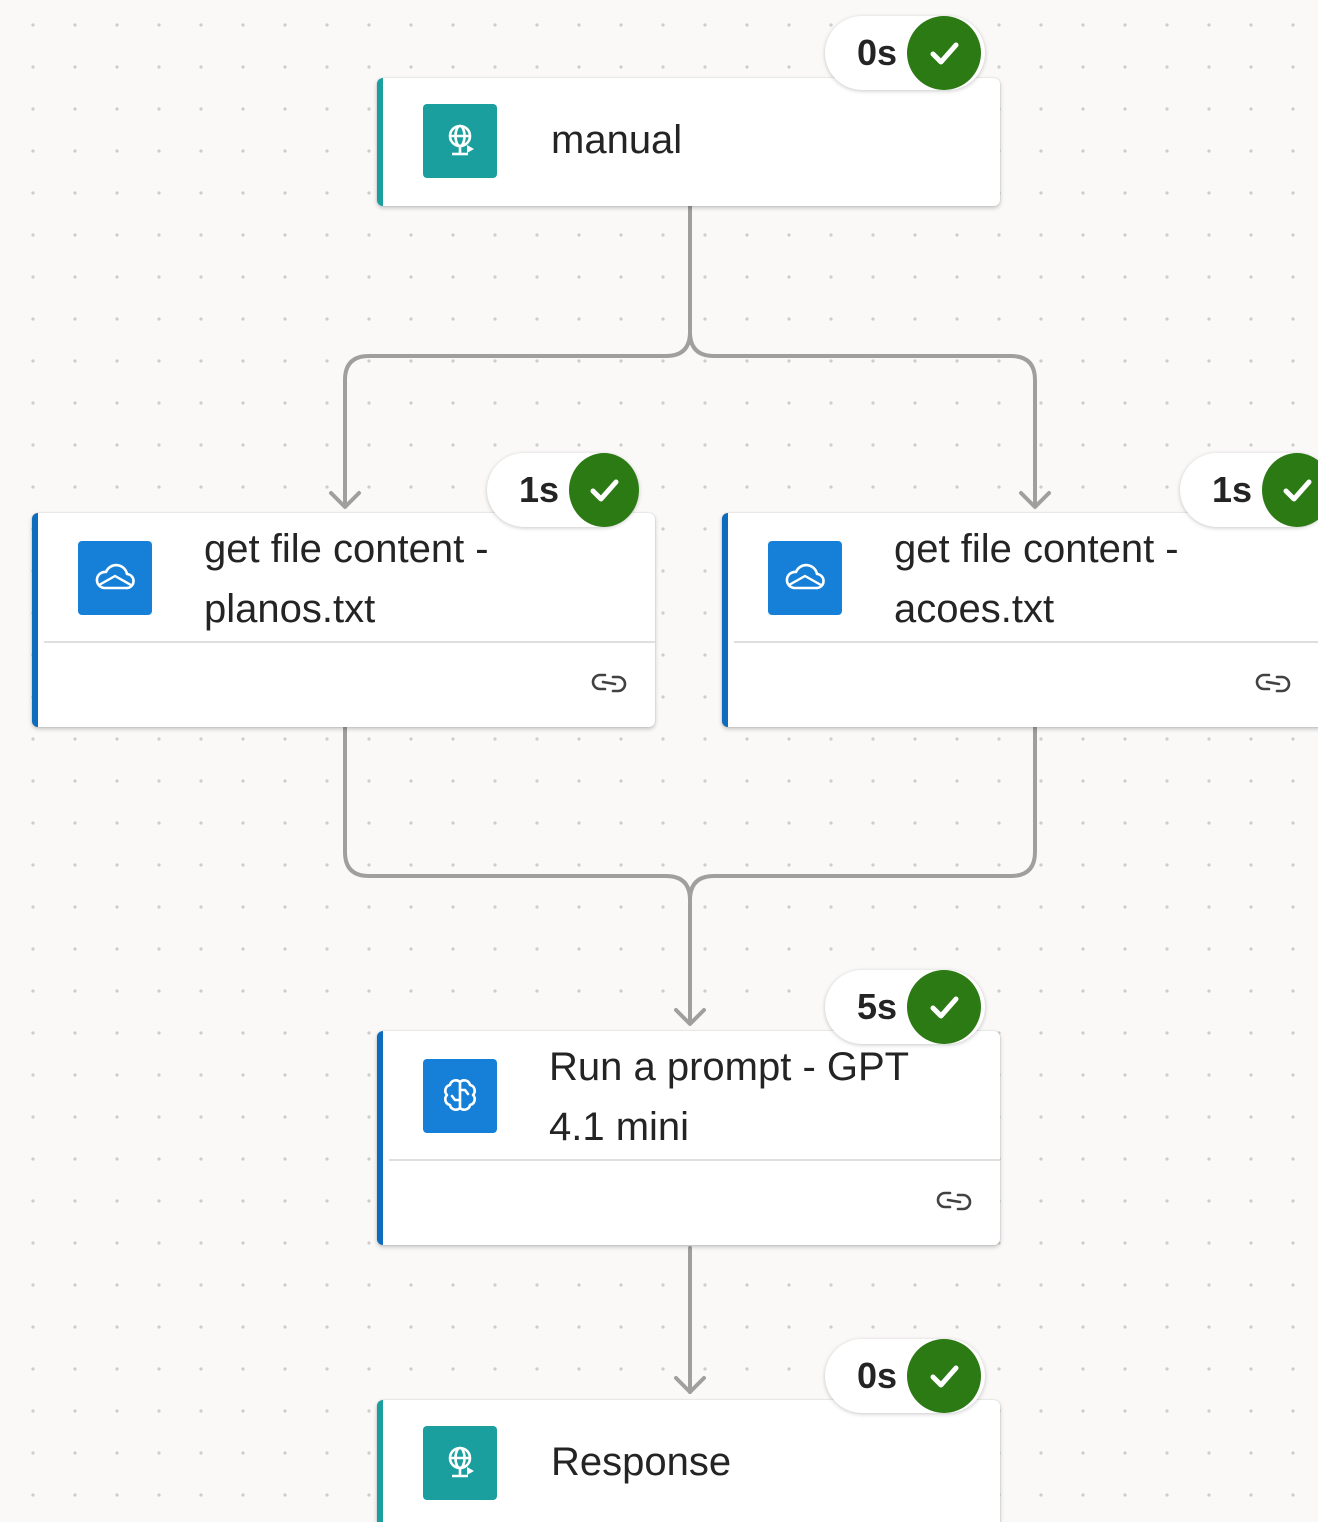 The height and width of the screenshot is (1522, 1318). I want to click on action-title: manual, so click(617, 140).